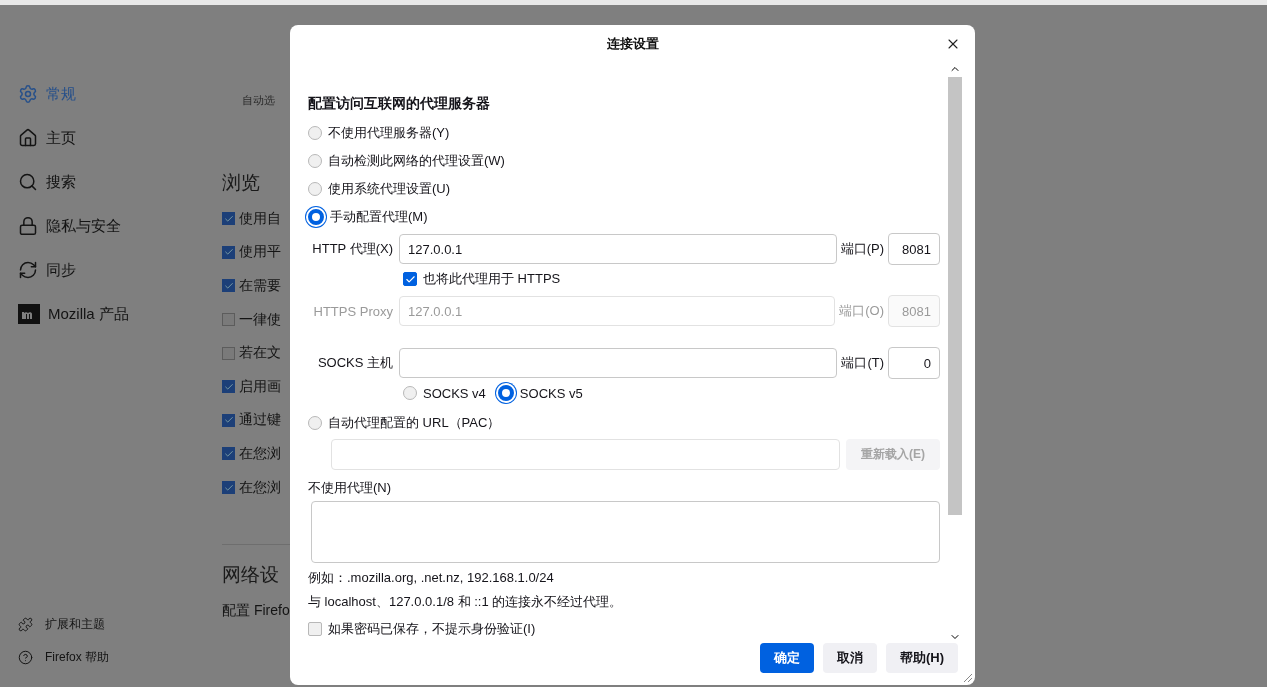  What do you see at coordinates (120, 314) in the screenshot?
I see `sidebar-item: Mozilla 产品` at bounding box center [120, 314].